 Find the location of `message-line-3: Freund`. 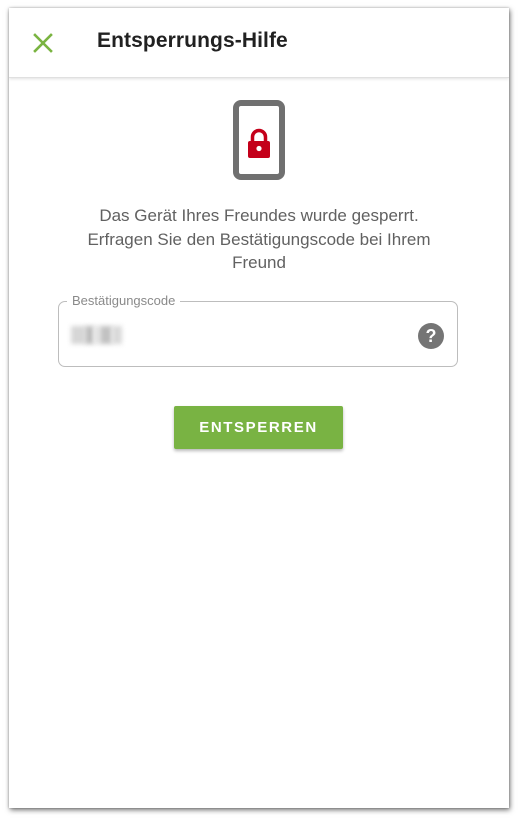

message-line-3: Freund is located at coordinates (259, 262).